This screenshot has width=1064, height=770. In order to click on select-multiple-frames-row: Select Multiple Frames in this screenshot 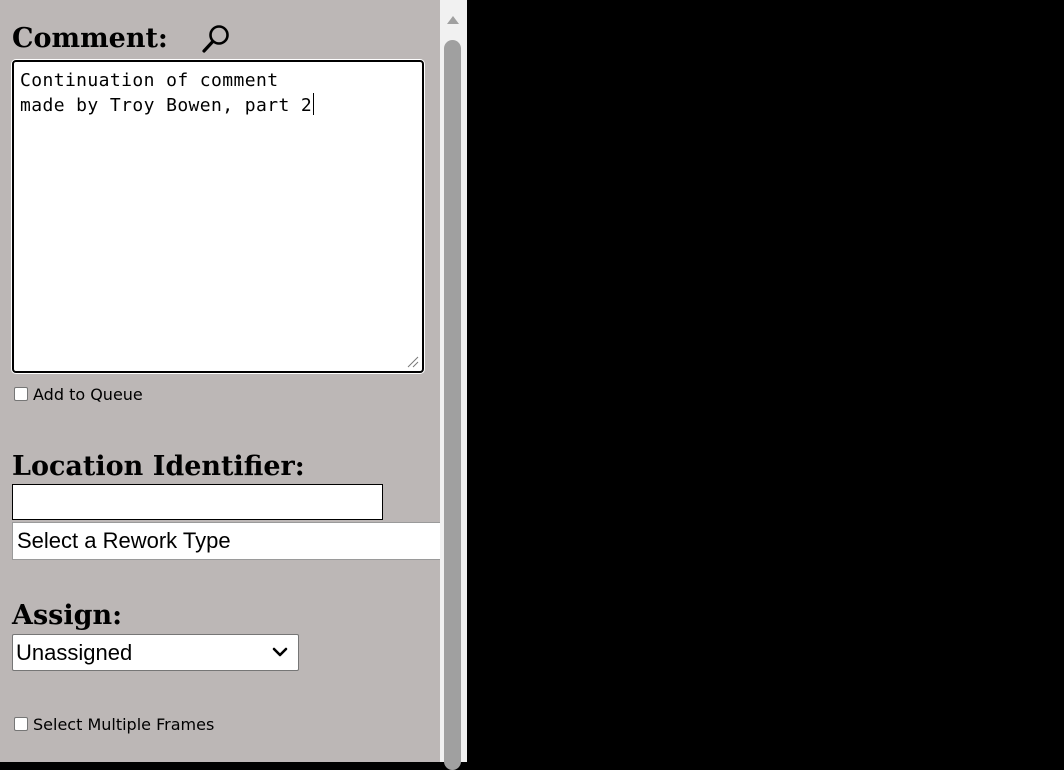, I will do `click(114, 724)`.